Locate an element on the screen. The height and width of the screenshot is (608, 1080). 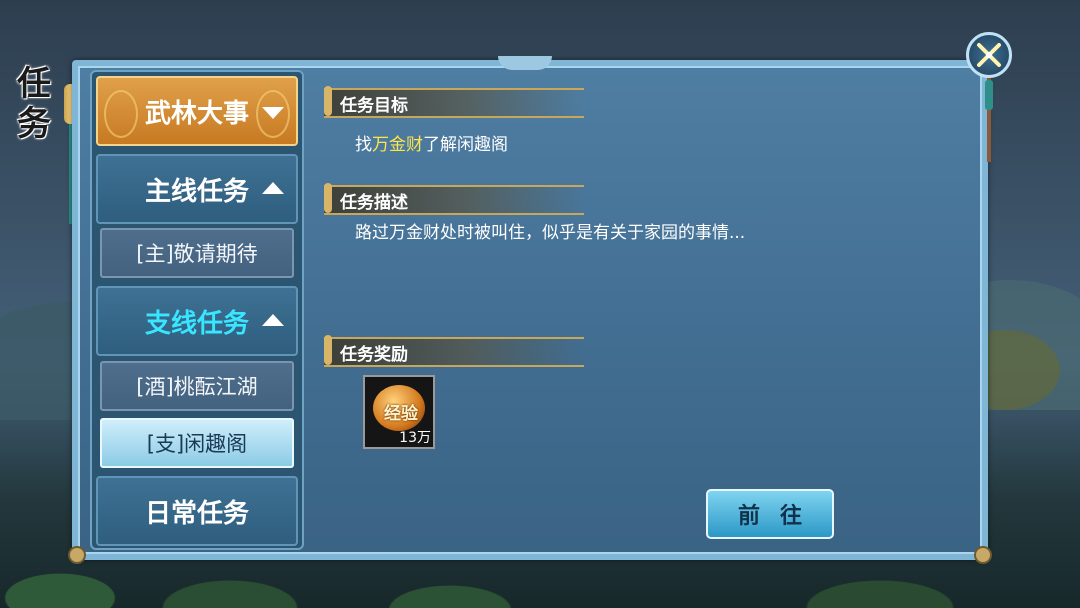
frame-ornament is located at coordinates (525, 63).